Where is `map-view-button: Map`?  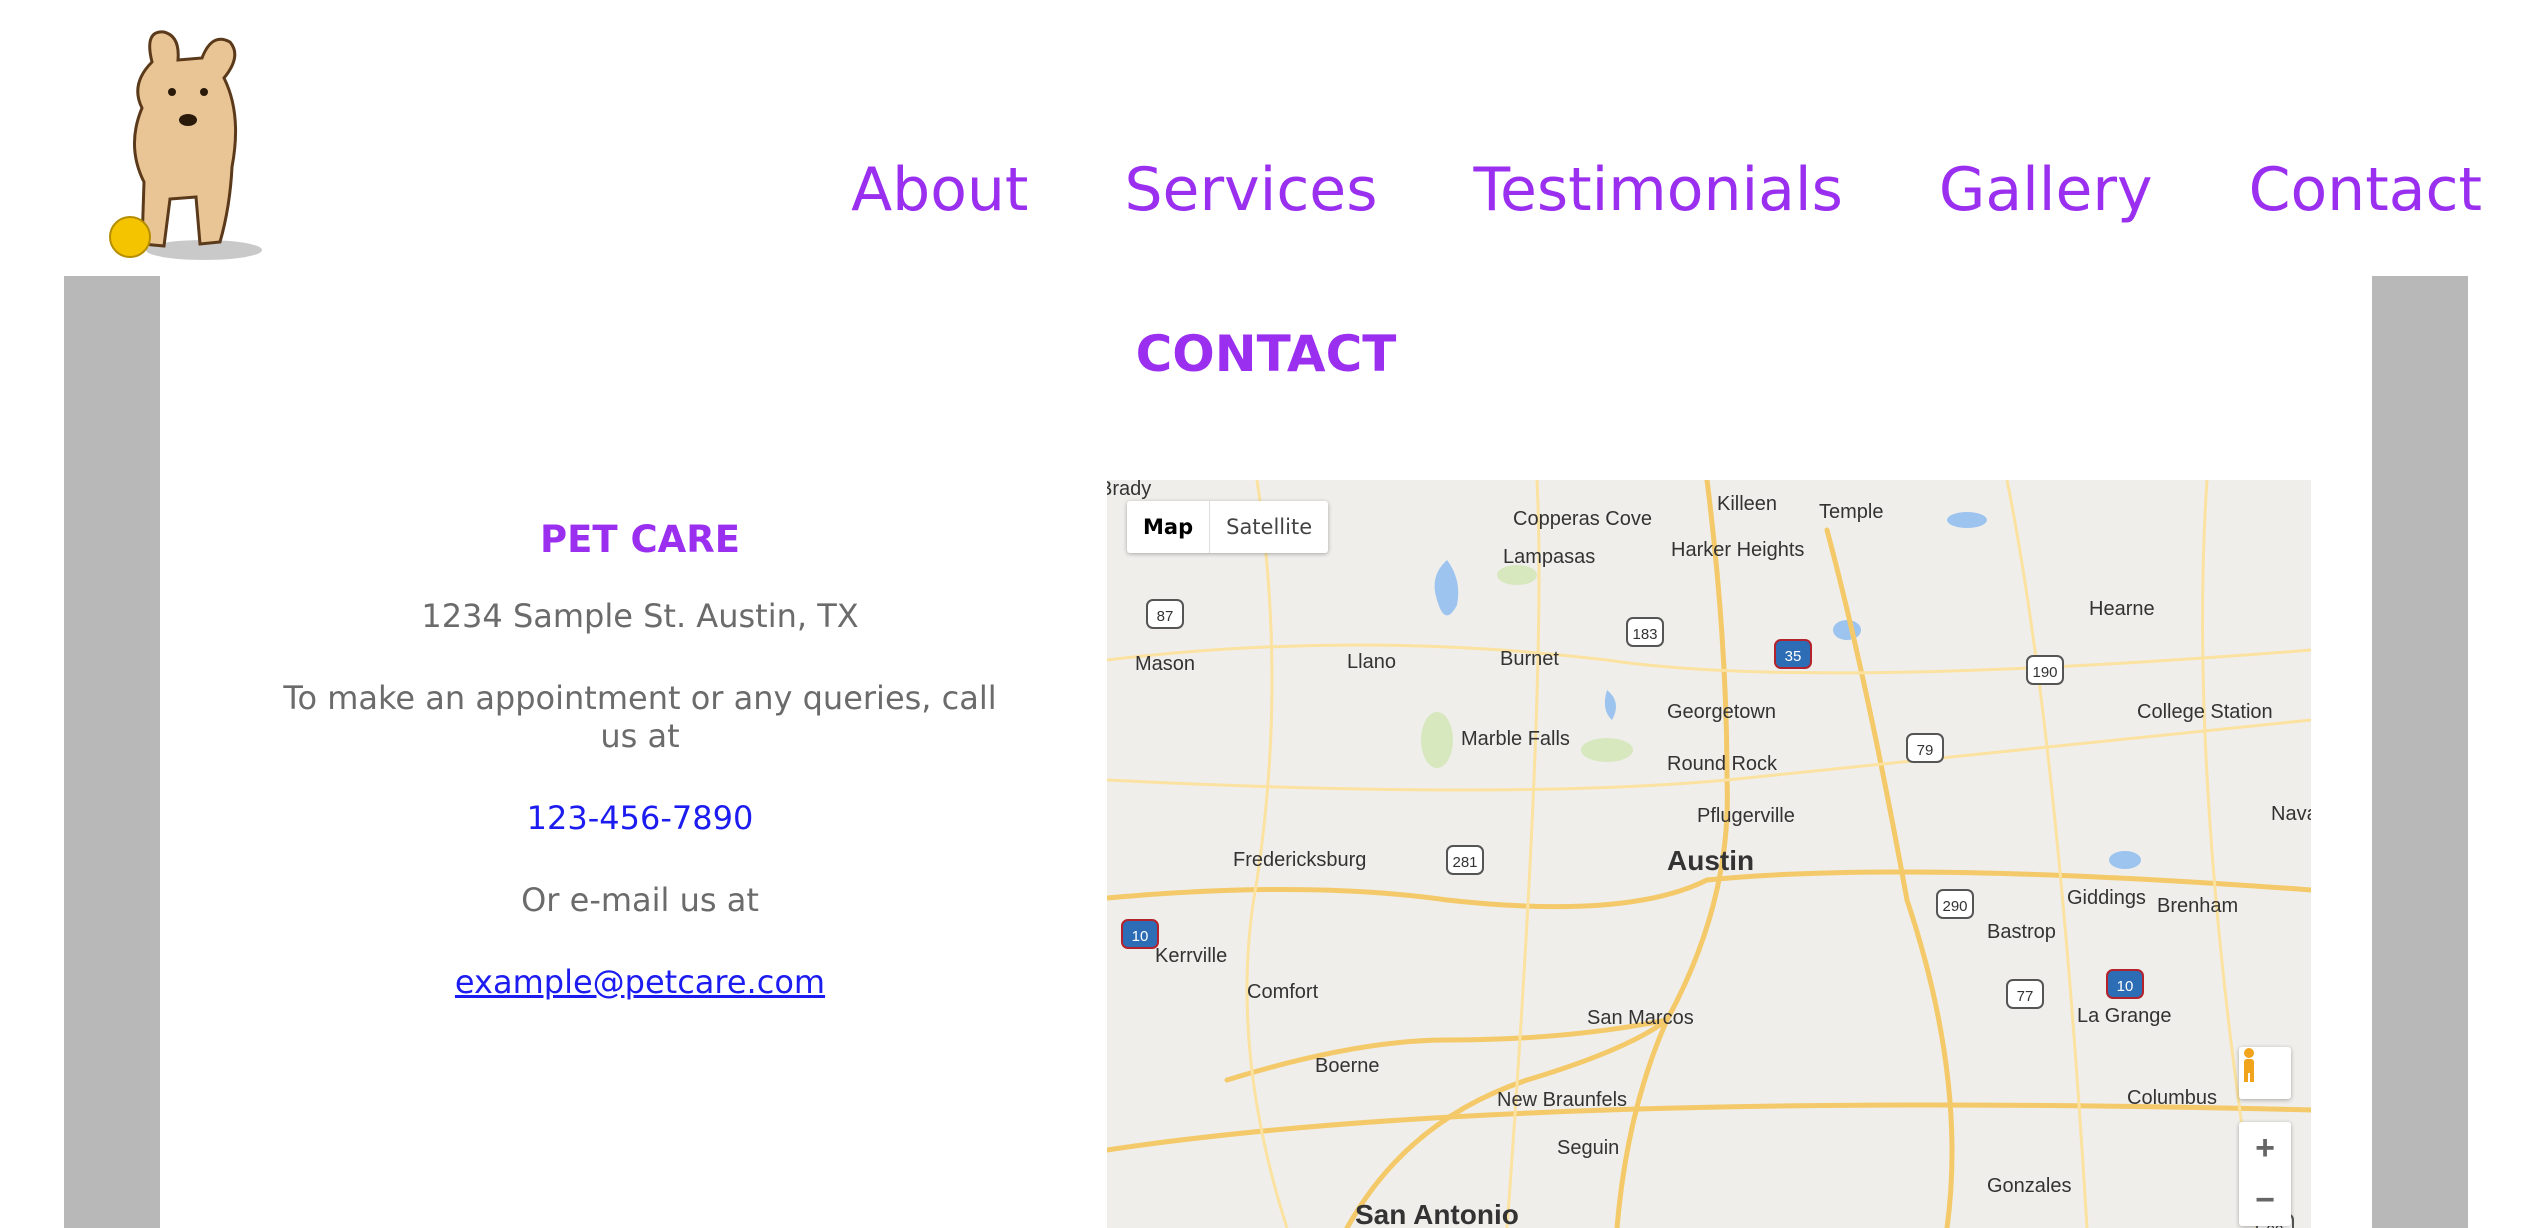
map-view-button: Map is located at coordinates (1169, 527).